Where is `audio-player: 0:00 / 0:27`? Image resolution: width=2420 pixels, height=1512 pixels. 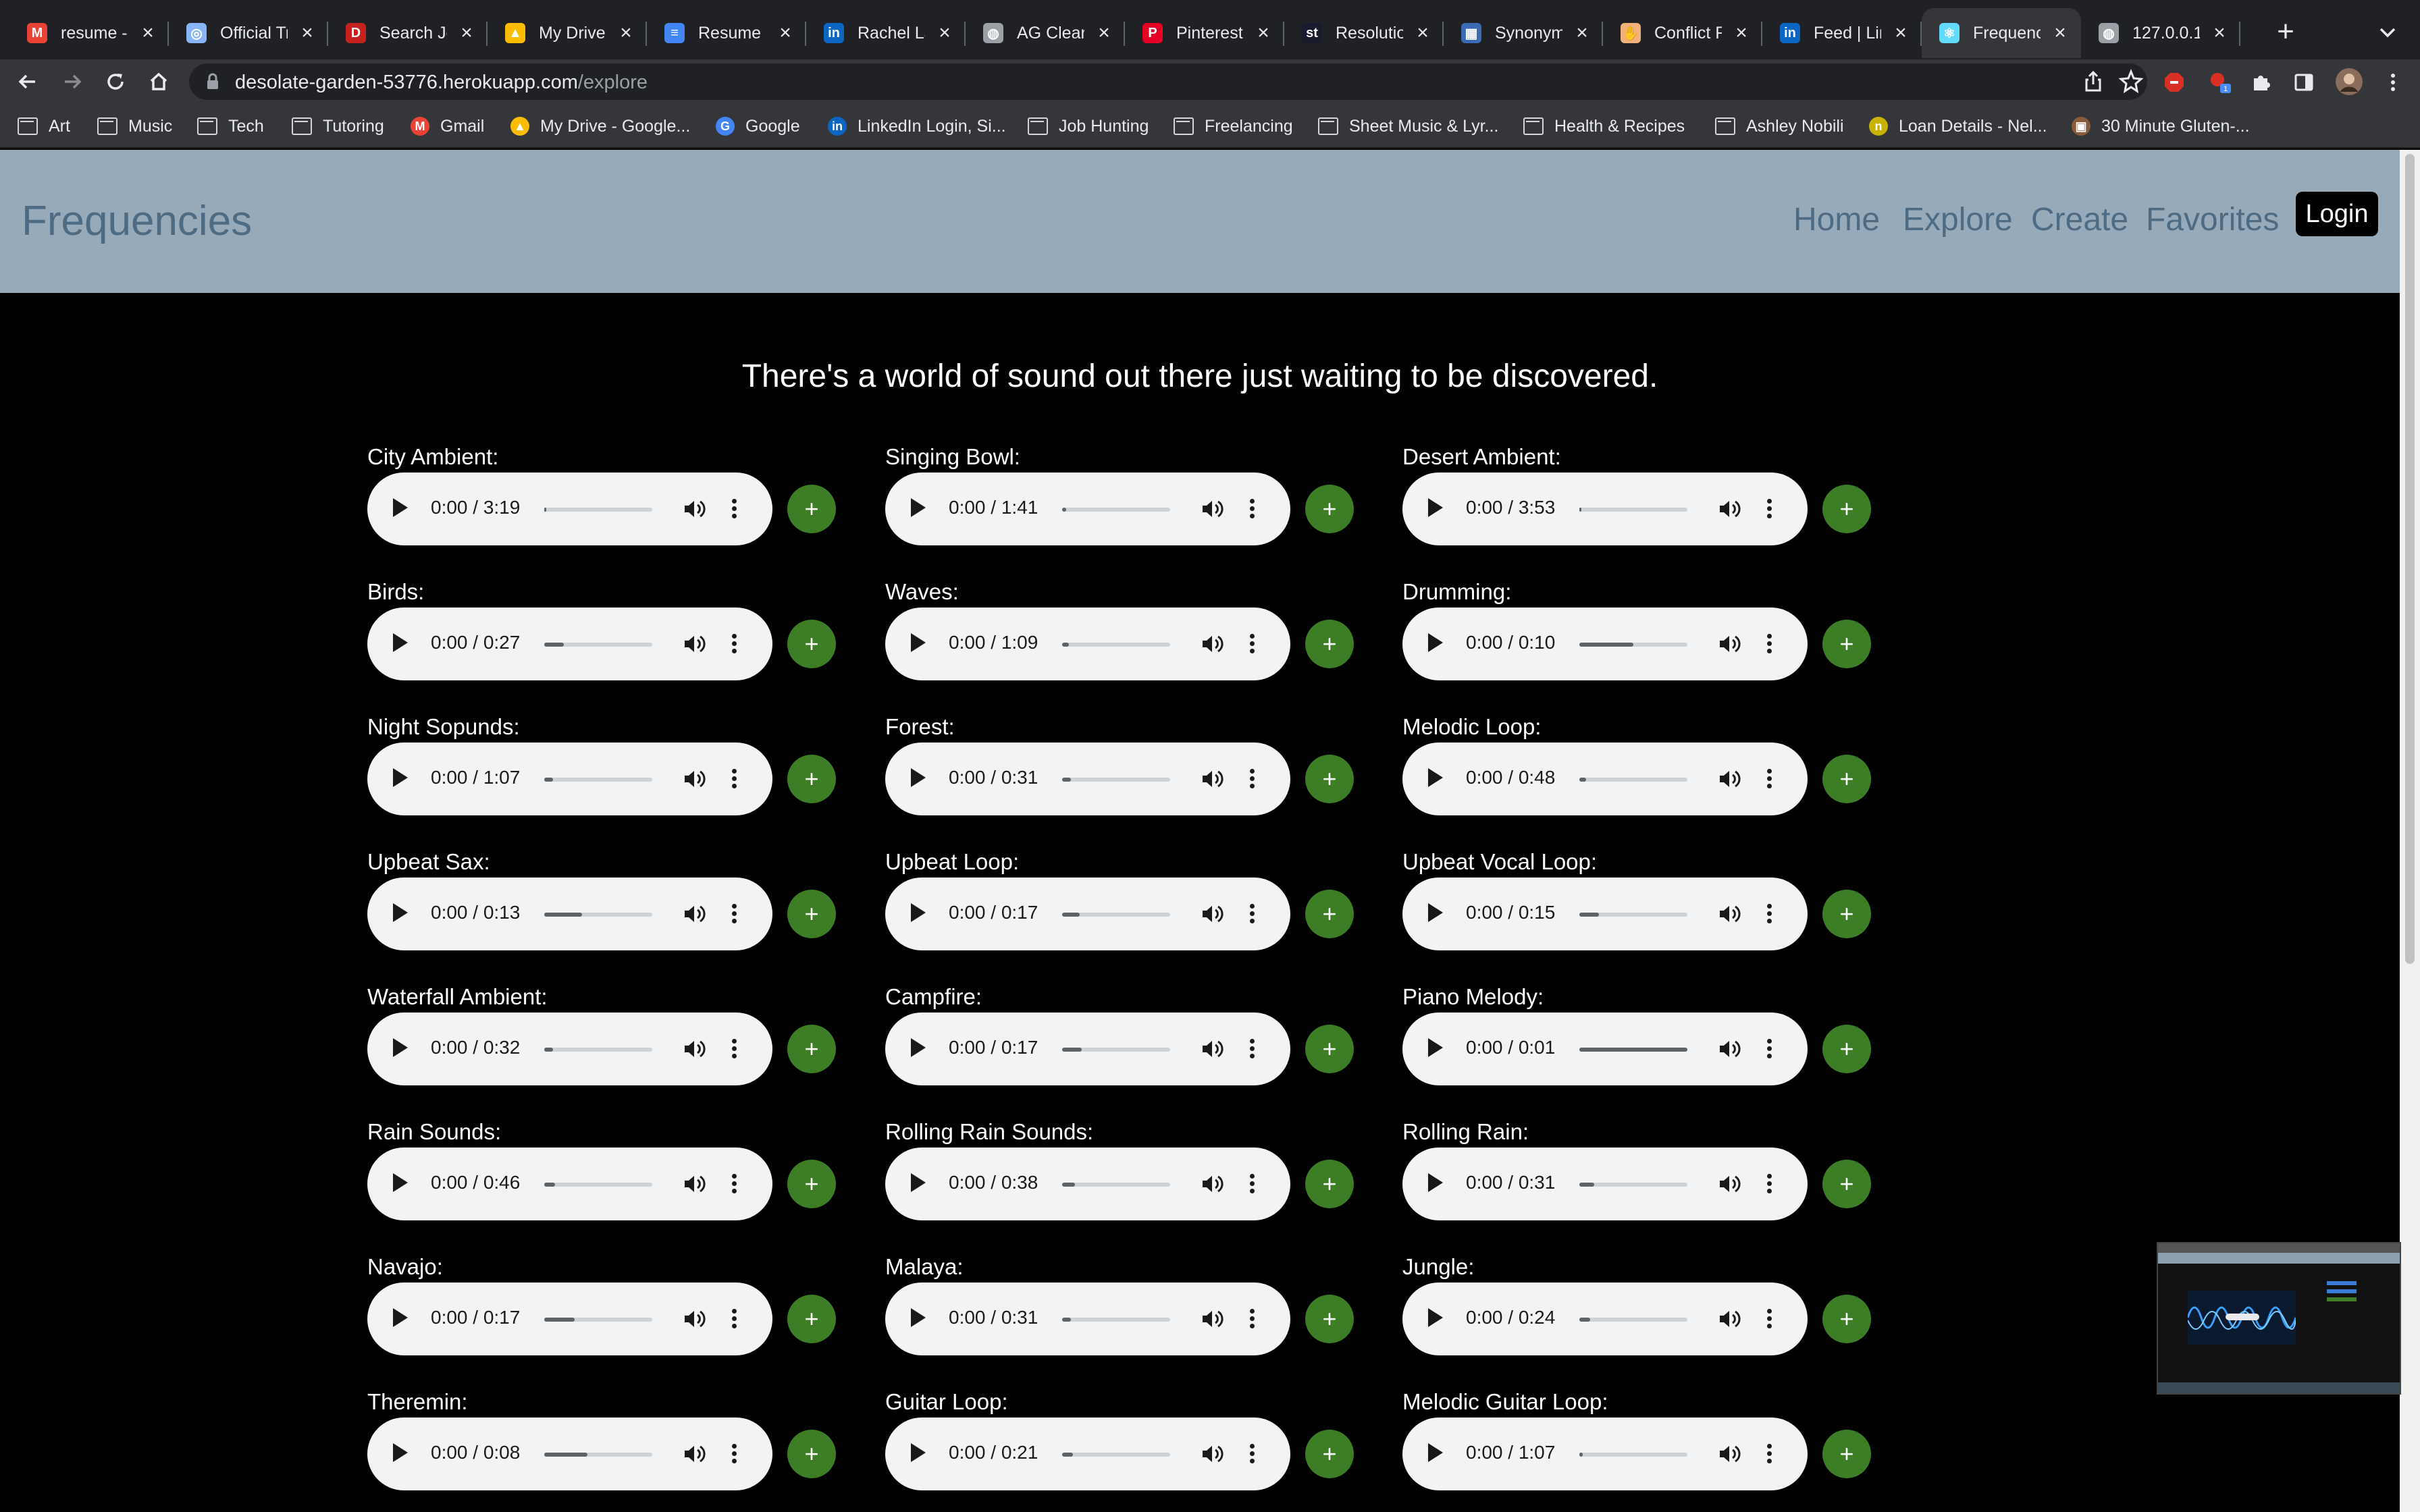
audio-player: 0:00 / 0:27 is located at coordinates (569, 644).